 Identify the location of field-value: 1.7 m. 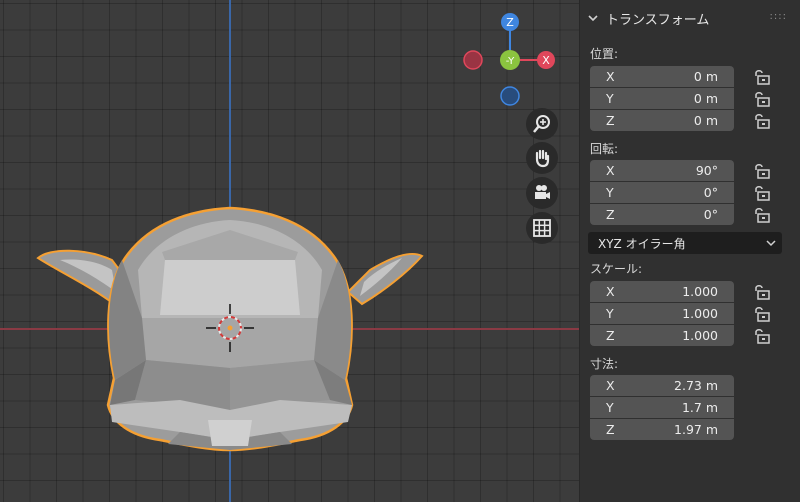
(699, 407).